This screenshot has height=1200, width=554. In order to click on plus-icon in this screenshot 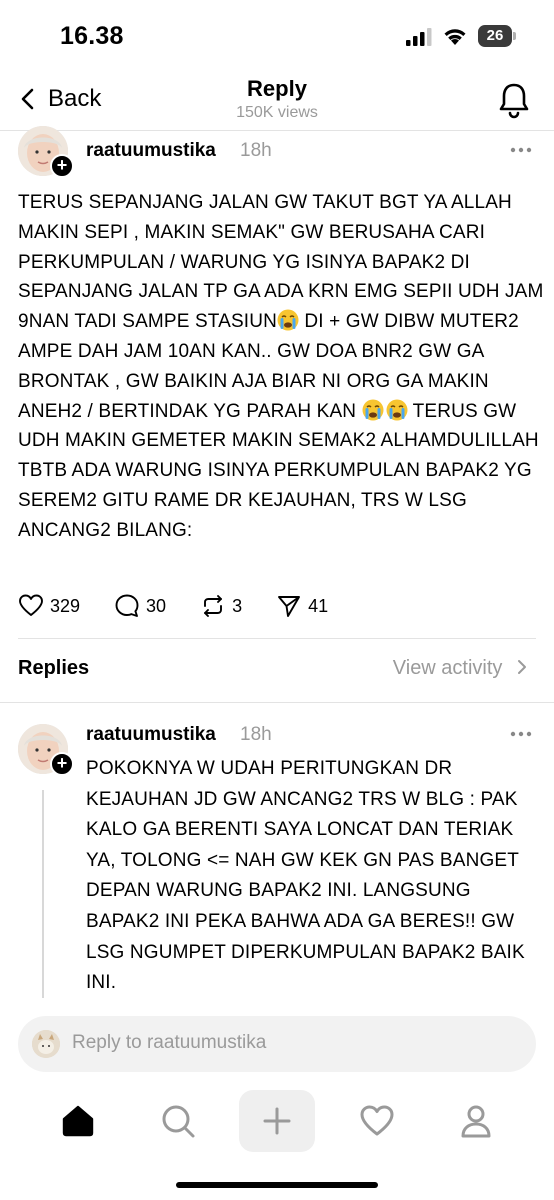, I will do `click(277, 1121)`.